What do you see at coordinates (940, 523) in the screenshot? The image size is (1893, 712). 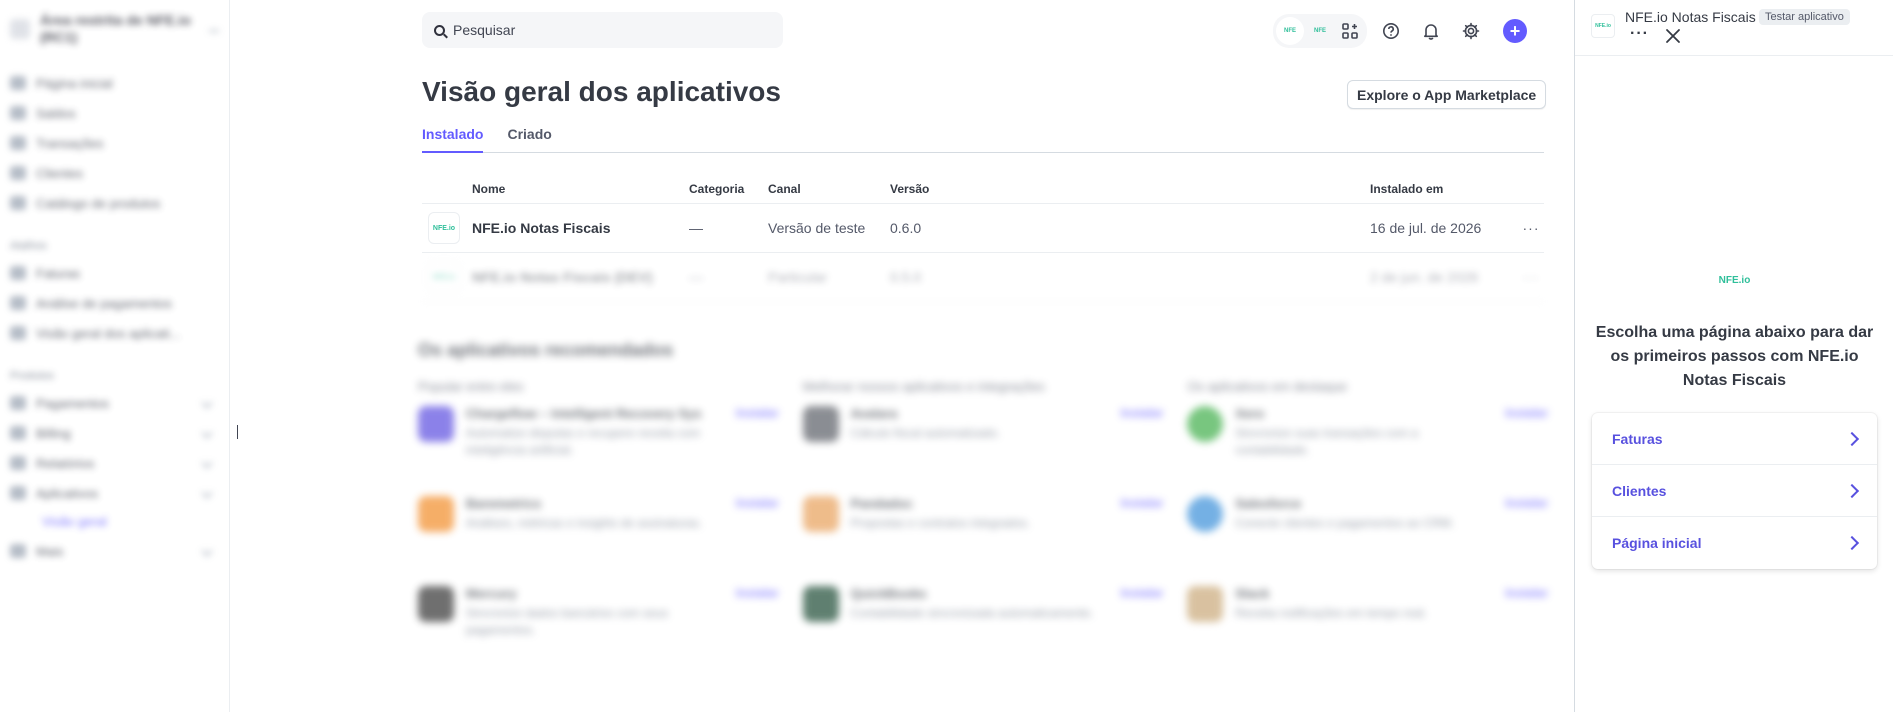 I see `app-description: Propostas e contratos integrados.` at bounding box center [940, 523].